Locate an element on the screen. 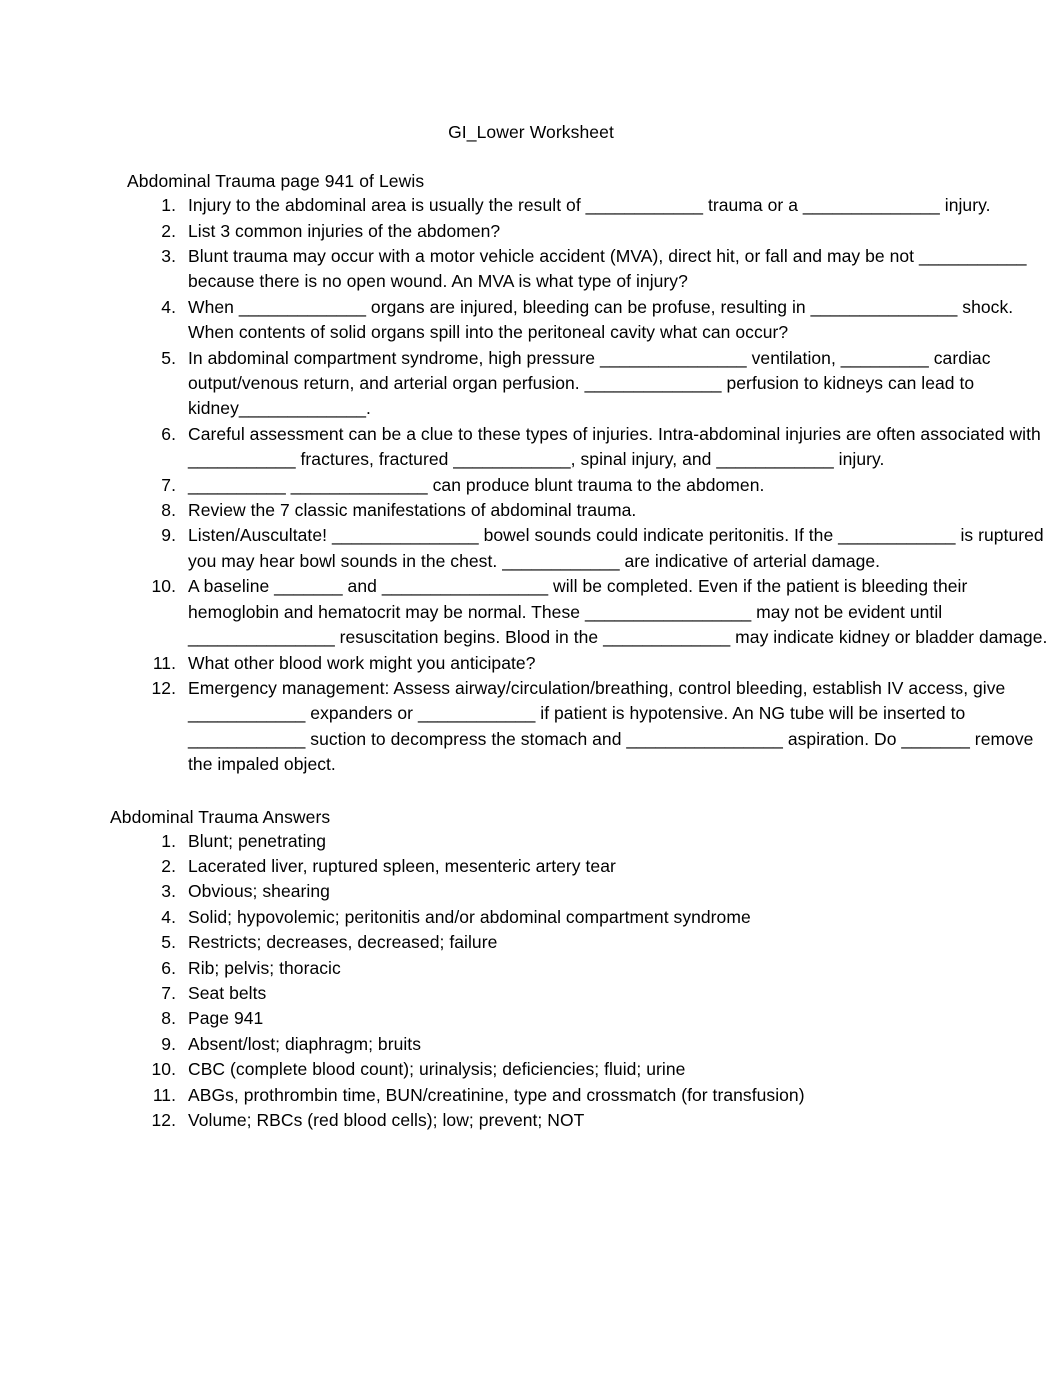 This screenshot has height=1377, width=1062. answer-item-text: Rib; pelvis; thoracic is located at coordinates (264, 967).